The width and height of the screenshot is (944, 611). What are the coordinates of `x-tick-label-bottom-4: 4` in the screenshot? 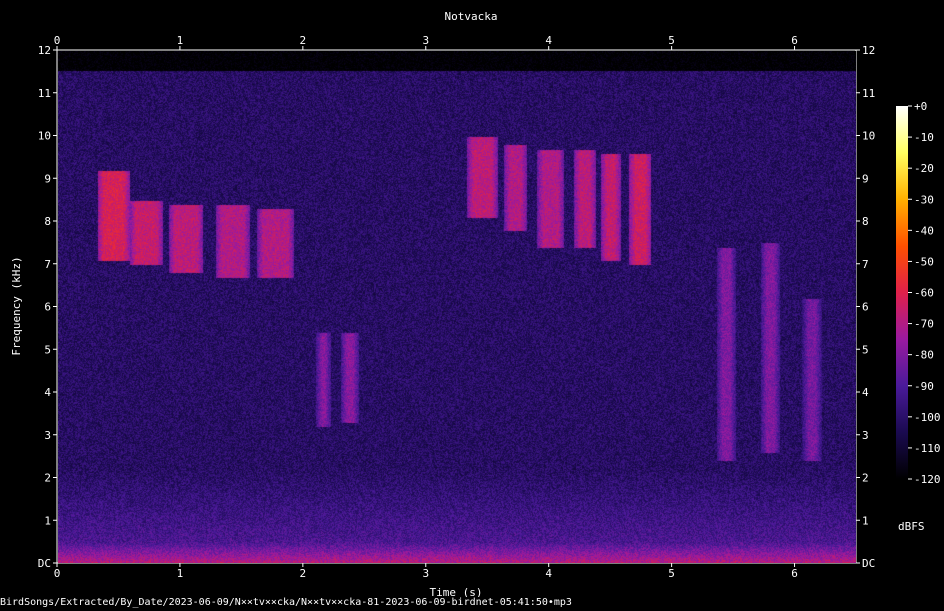 It's located at (548, 573).